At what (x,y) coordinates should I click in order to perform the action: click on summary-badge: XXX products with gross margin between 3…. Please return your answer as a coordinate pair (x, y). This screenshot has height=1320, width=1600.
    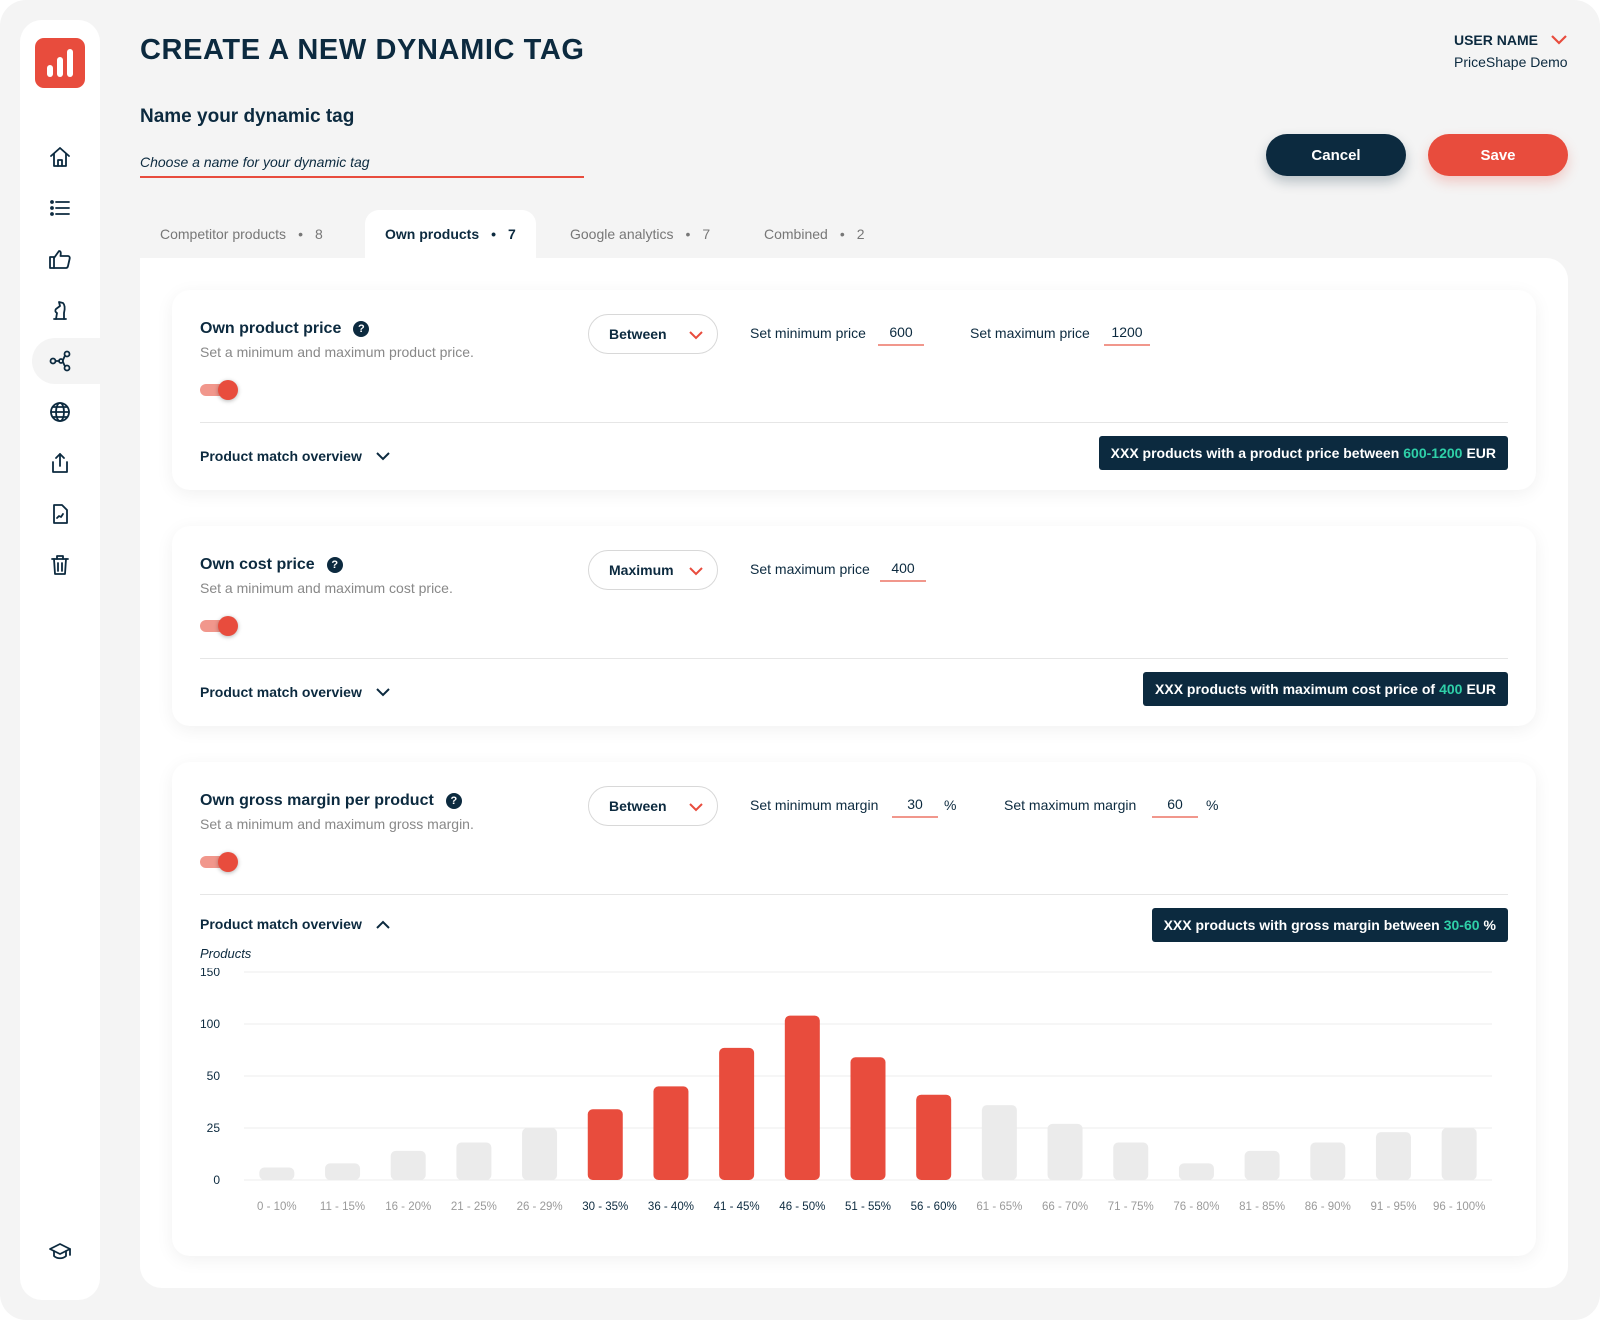
    Looking at the image, I should click on (1329, 925).